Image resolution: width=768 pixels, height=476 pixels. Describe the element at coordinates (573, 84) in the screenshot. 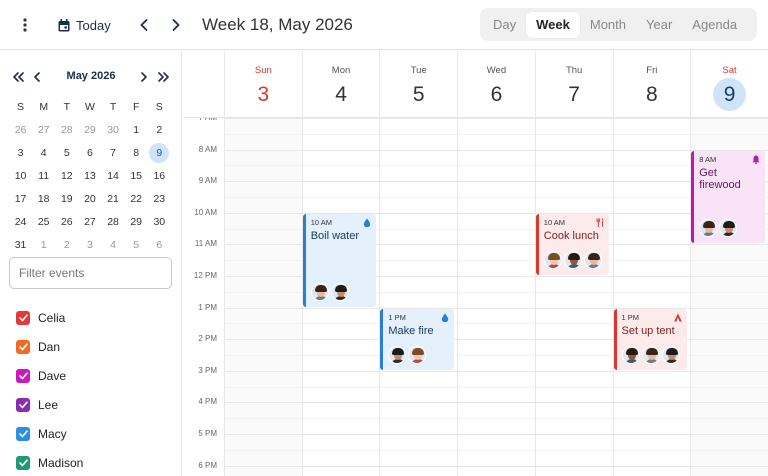

I see `day-header-thu: Thu 7` at that location.